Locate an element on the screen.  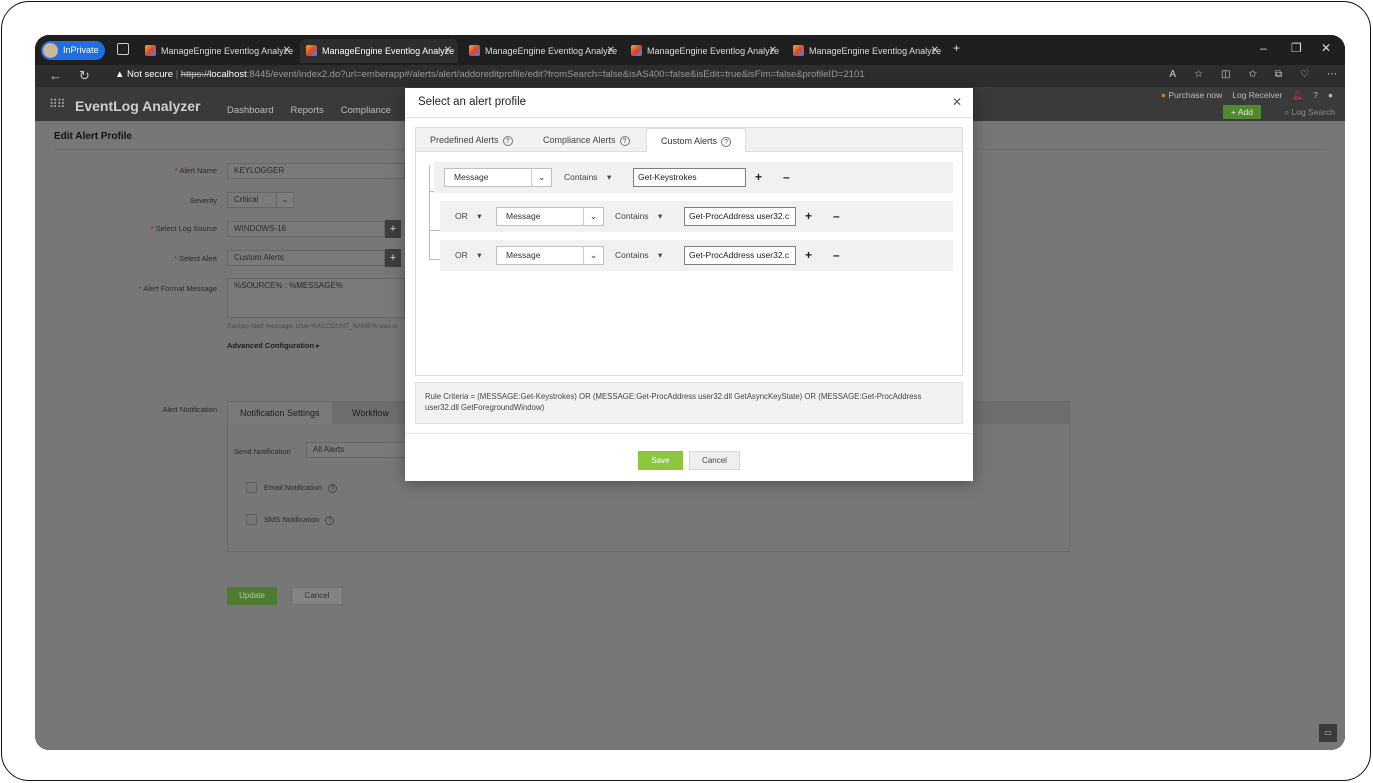
modal-header: Select an alert profile ✕ is located at coordinates (689, 103).